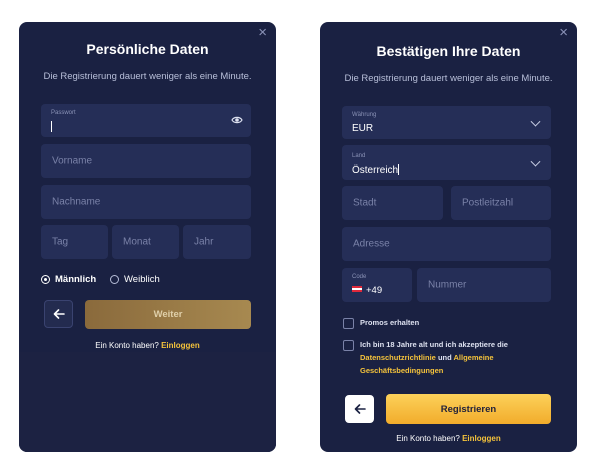 The width and height of the screenshot is (598, 466). What do you see at coordinates (484, 285) in the screenshot?
I see `phone-number-field: Nummer` at bounding box center [484, 285].